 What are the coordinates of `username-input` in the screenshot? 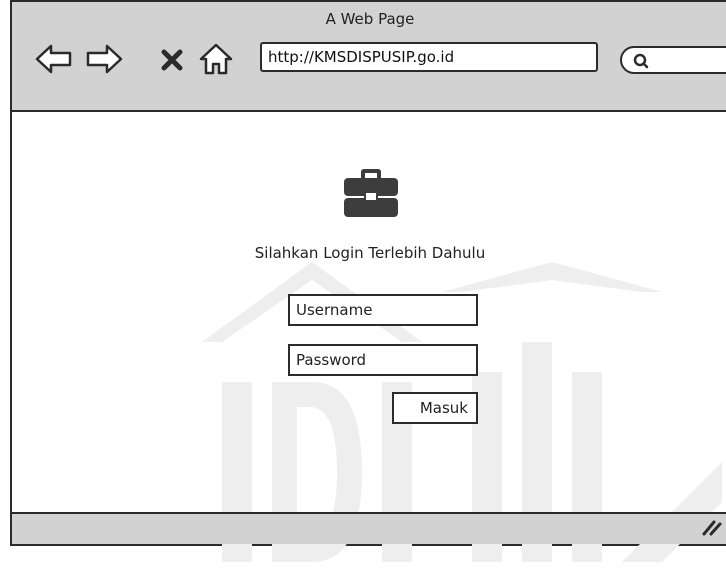 It's located at (383, 310).